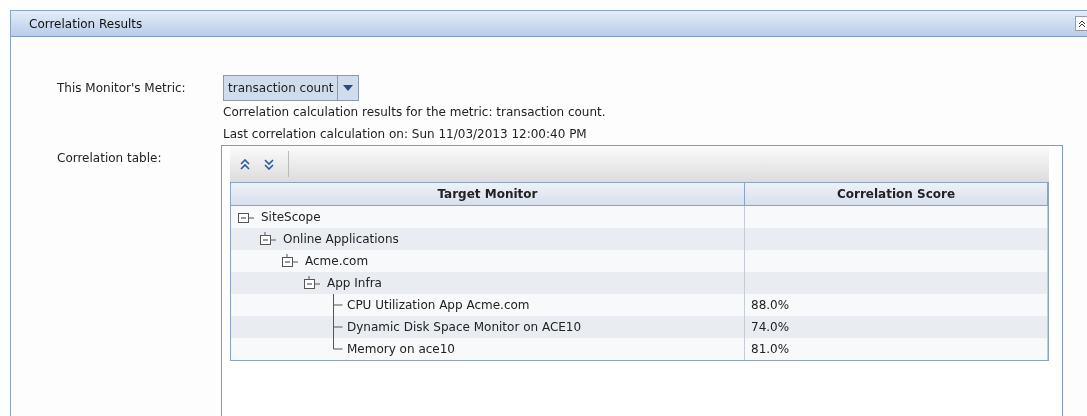 The width and height of the screenshot is (1087, 416). Describe the element at coordinates (488, 194) in the screenshot. I see `column-header: Target Monitor` at that location.